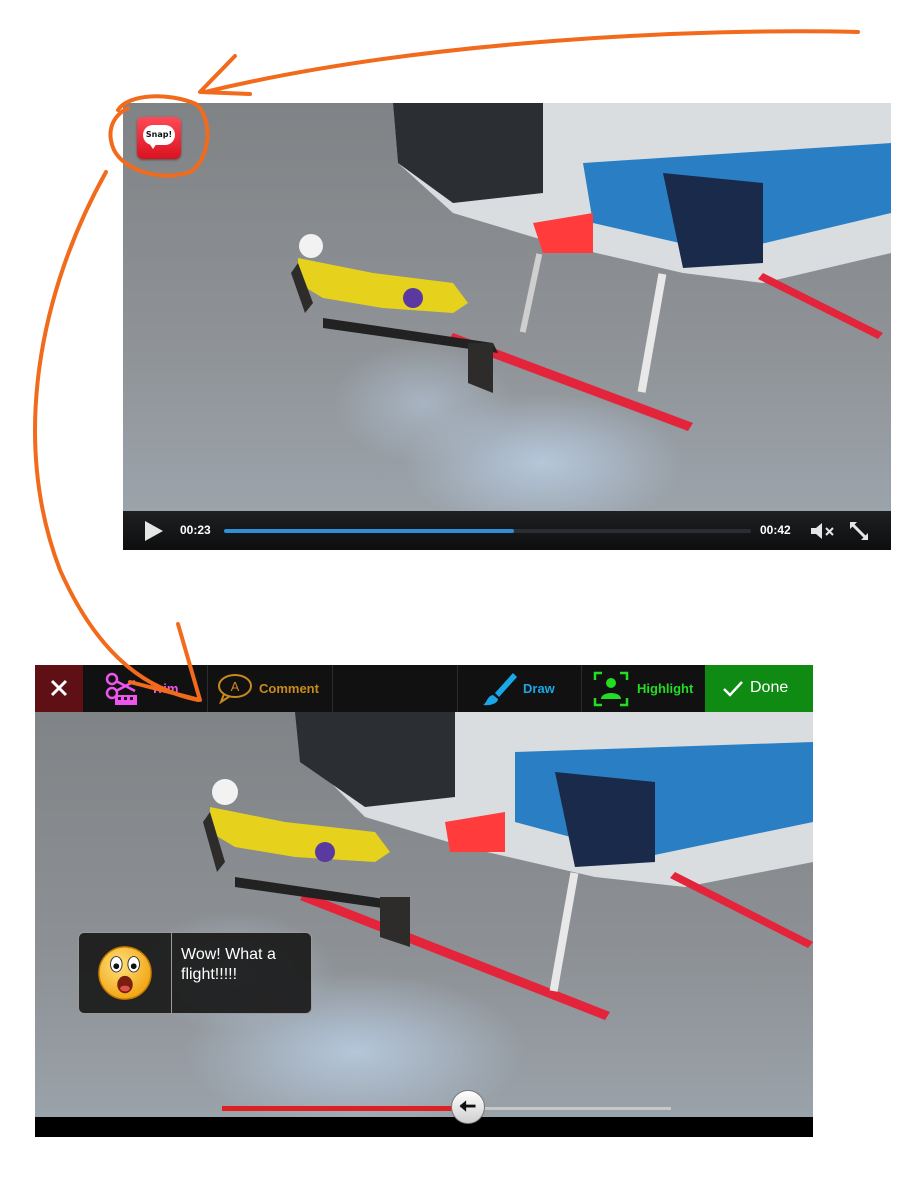 Image resolution: width=904 pixels, height=1200 pixels. Describe the element at coordinates (145, 688) in the screenshot. I see `trim-button: Trim` at that location.